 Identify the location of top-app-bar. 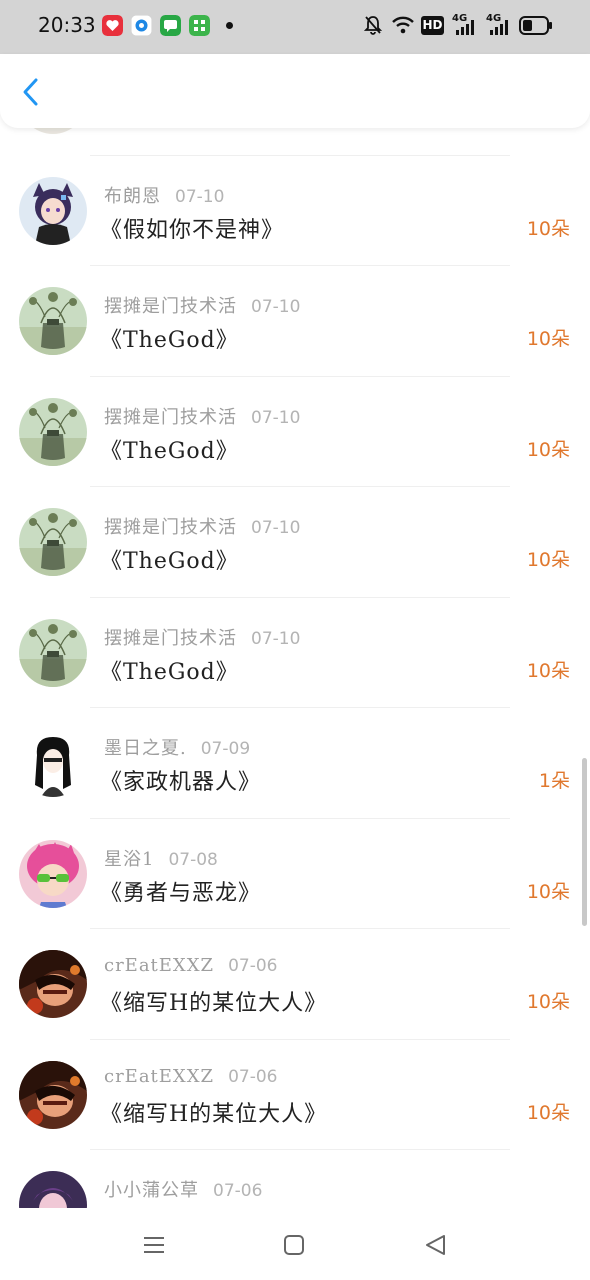
(295, 91).